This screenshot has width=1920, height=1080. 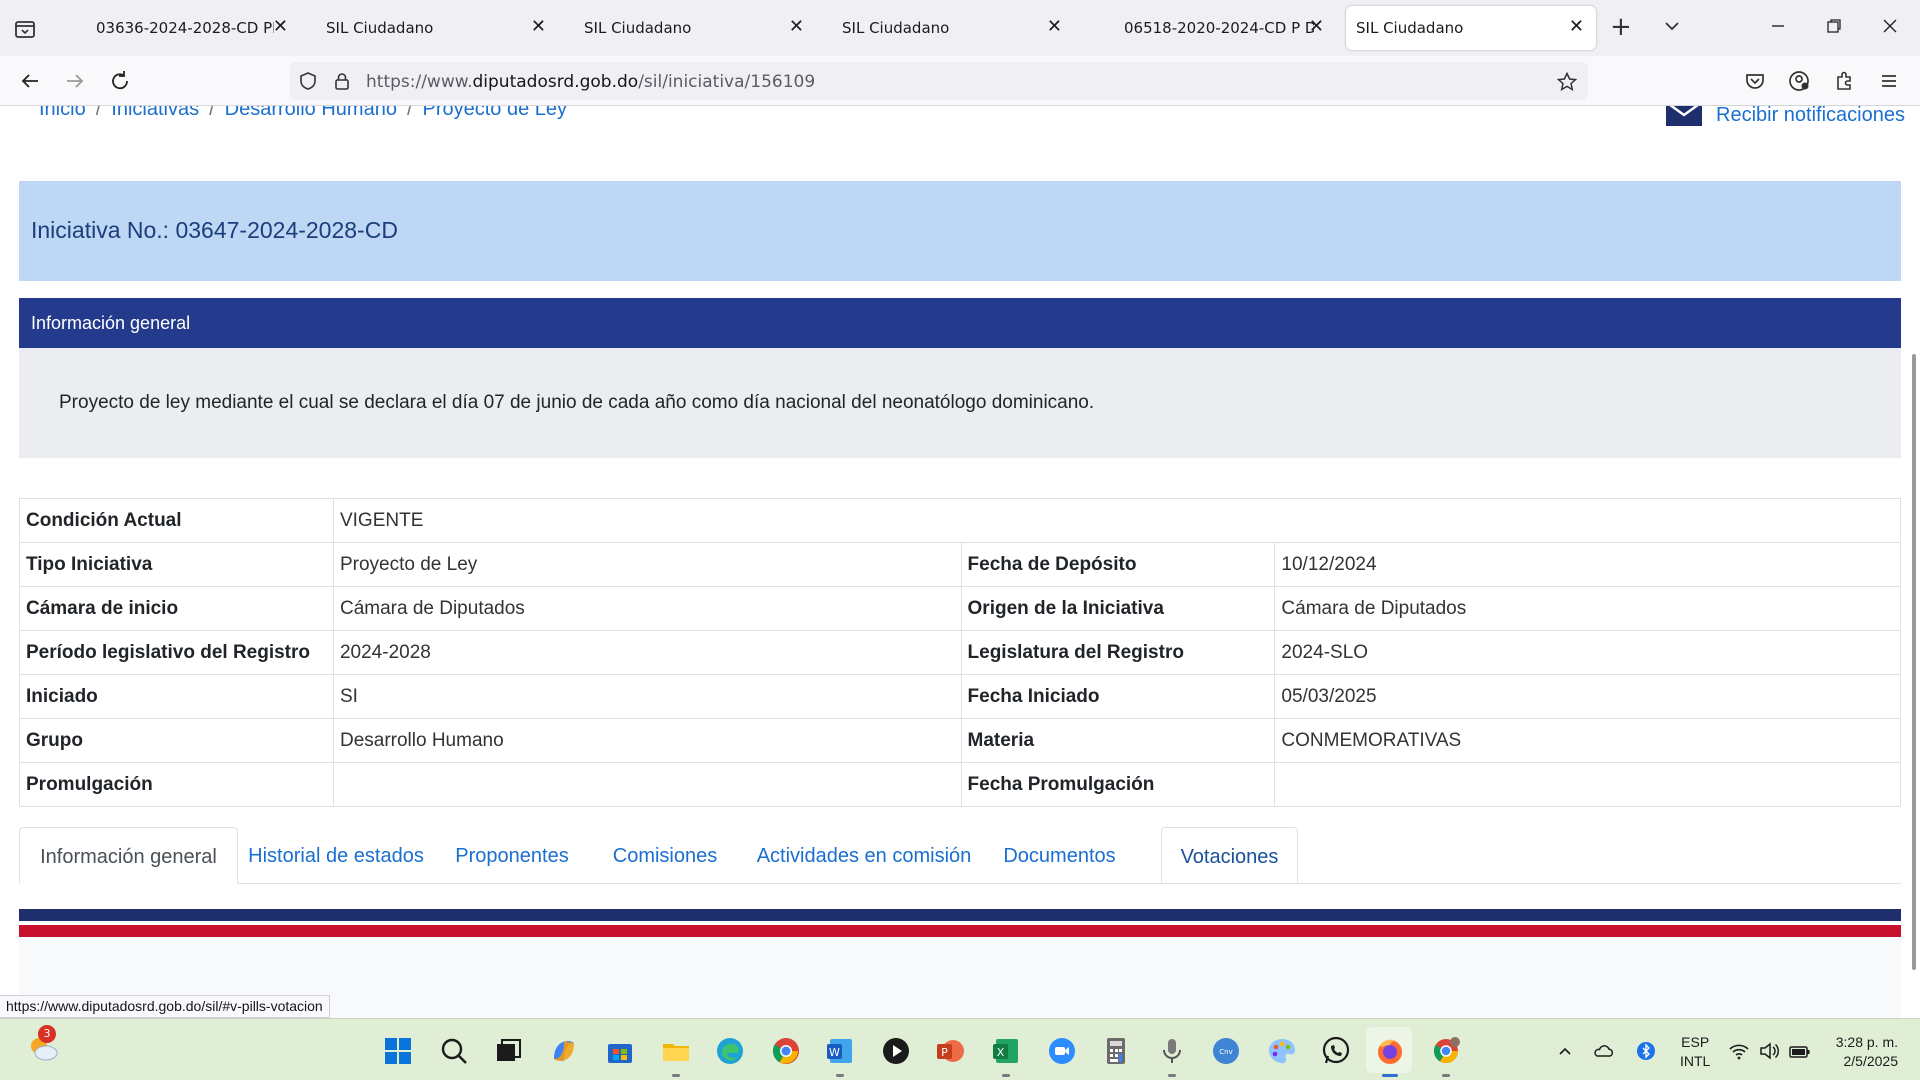 What do you see at coordinates (864, 855) in the screenshot?
I see `tab-actividades-comision: Actividades en comisión` at bounding box center [864, 855].